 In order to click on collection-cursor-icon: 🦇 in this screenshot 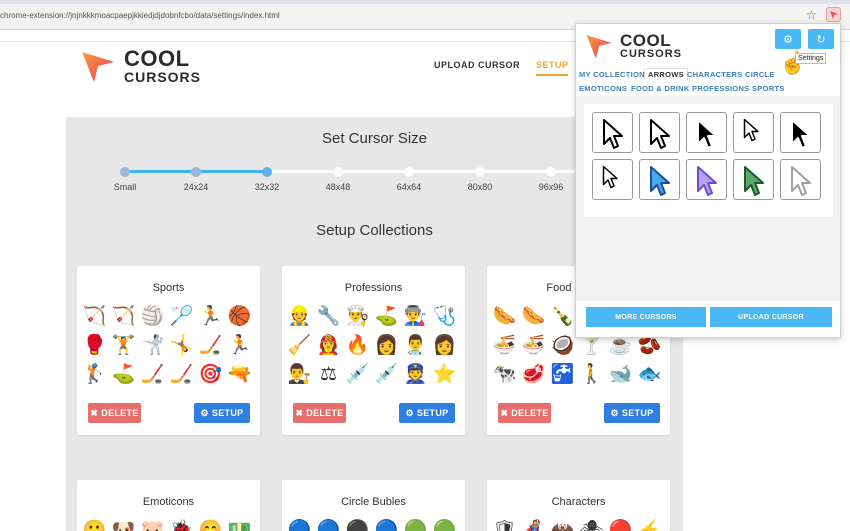, I will do `click(562, 525)`.